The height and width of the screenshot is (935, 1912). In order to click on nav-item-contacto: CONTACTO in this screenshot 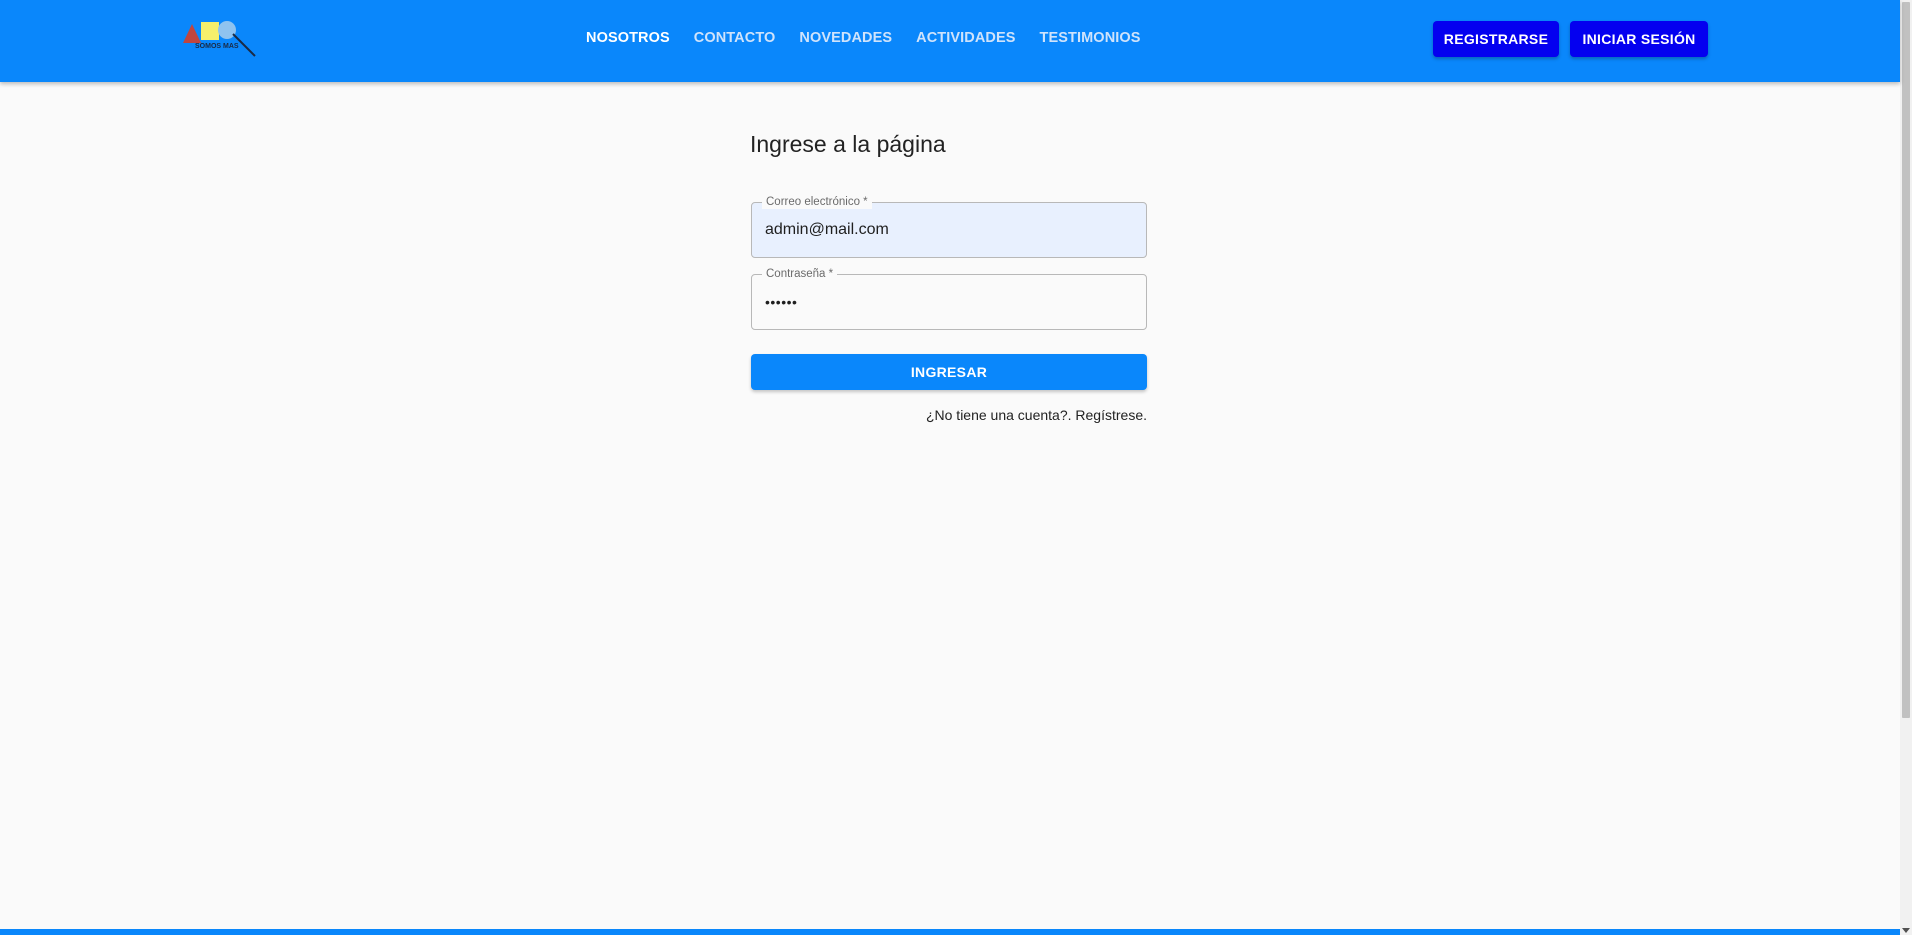, I will do `click(735, 38)`.